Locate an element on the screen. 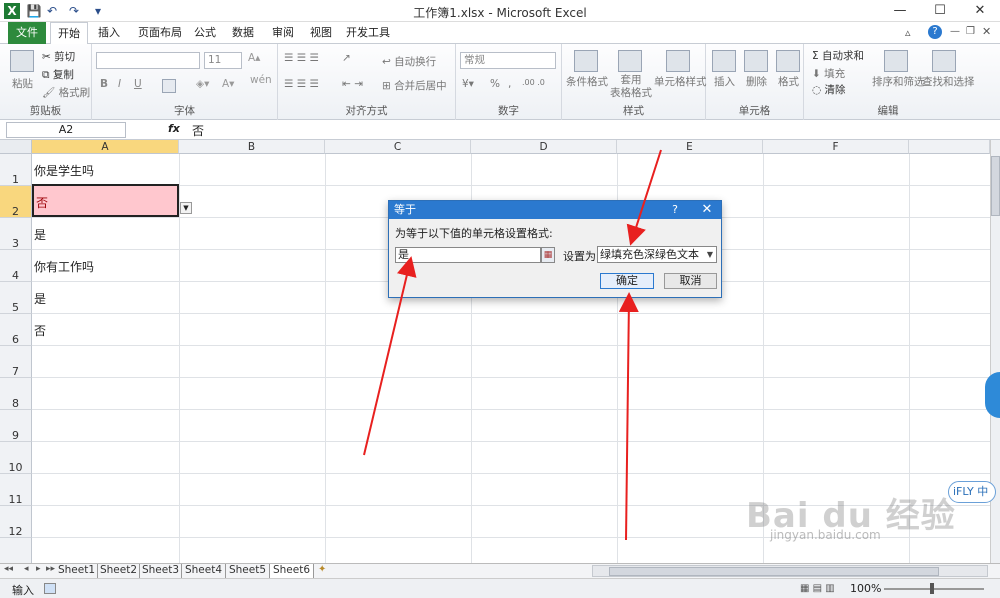 This screenshot has height=598, width=1000. floating-circle-icon is located at coordinates (992, 395).